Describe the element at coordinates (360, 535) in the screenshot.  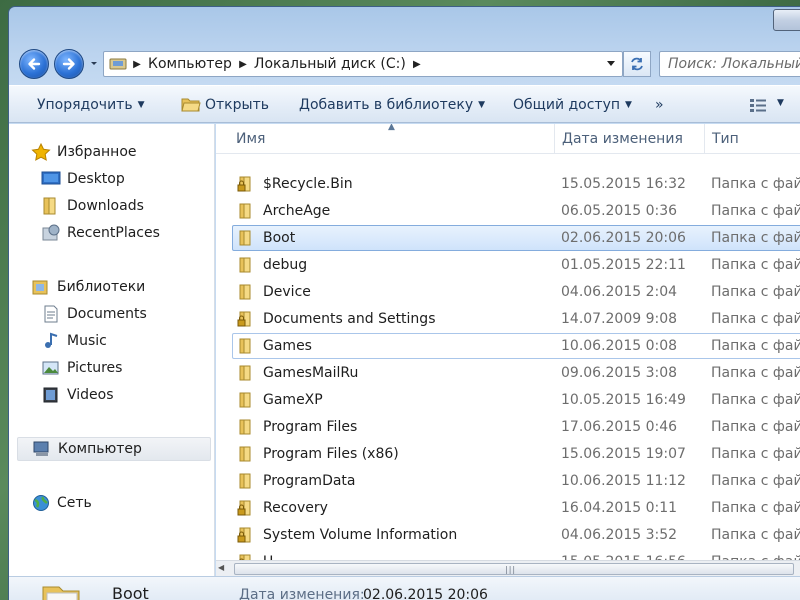
I see `file-name: System Volume Information` at that location.